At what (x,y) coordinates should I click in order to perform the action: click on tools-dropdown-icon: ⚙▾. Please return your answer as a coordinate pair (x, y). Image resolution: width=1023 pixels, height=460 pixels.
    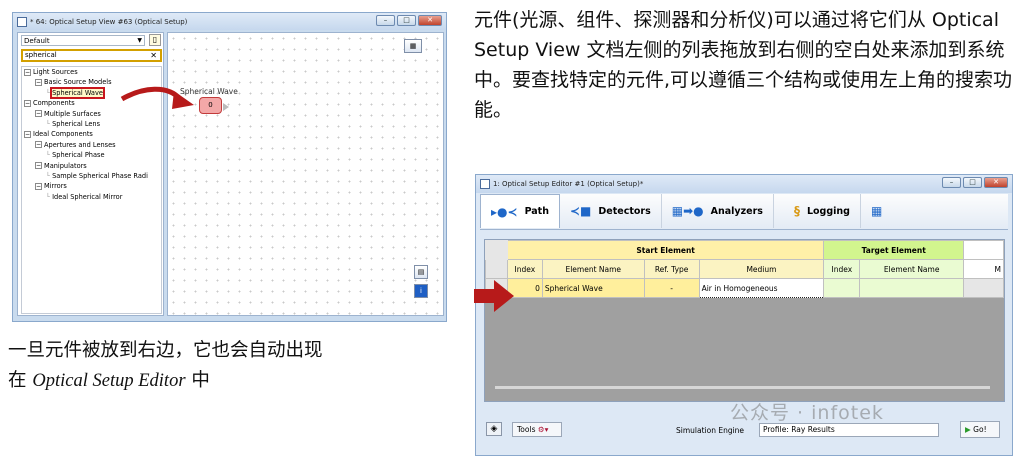
    Looking at the image, I should click on (543, 429).